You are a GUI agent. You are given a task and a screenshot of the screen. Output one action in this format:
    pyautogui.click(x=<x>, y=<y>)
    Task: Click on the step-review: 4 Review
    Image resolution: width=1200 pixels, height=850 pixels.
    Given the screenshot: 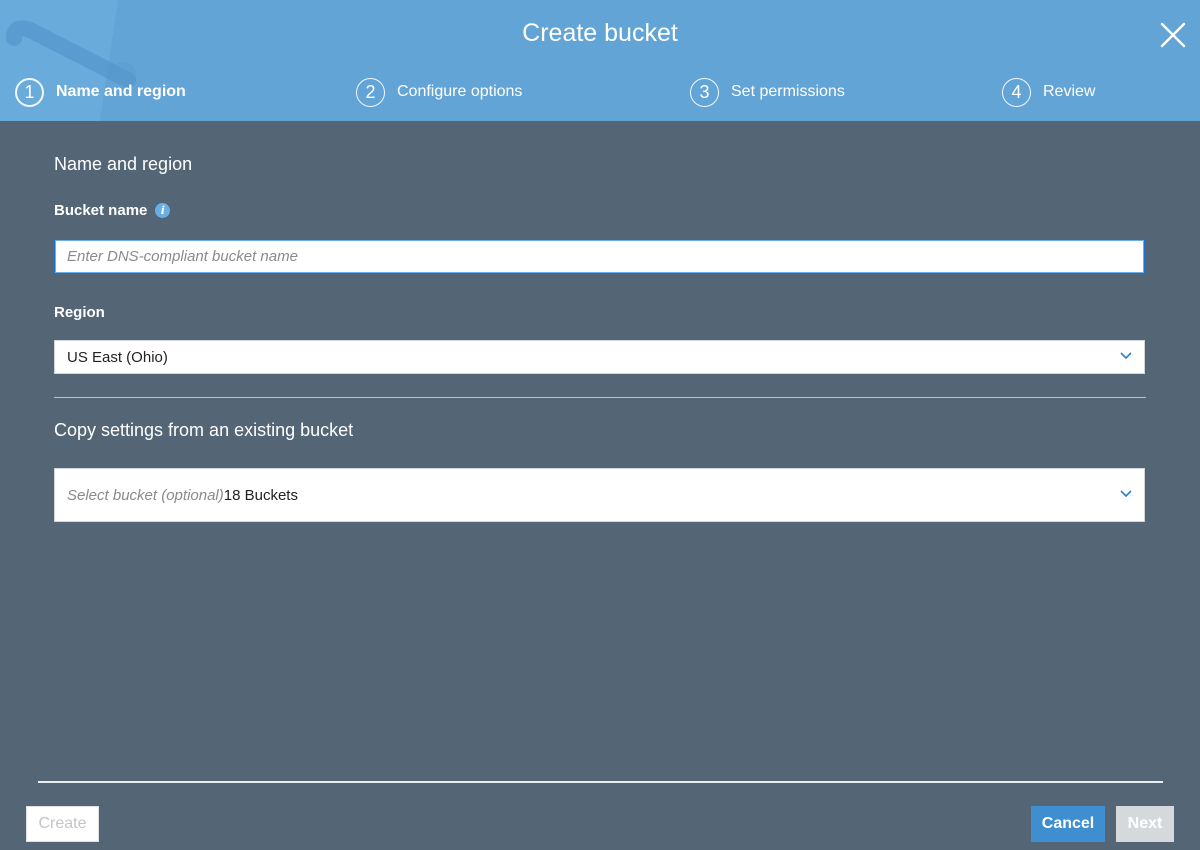 What is the action you would take?
    pyautogui.click(x=1048, y=92)
    